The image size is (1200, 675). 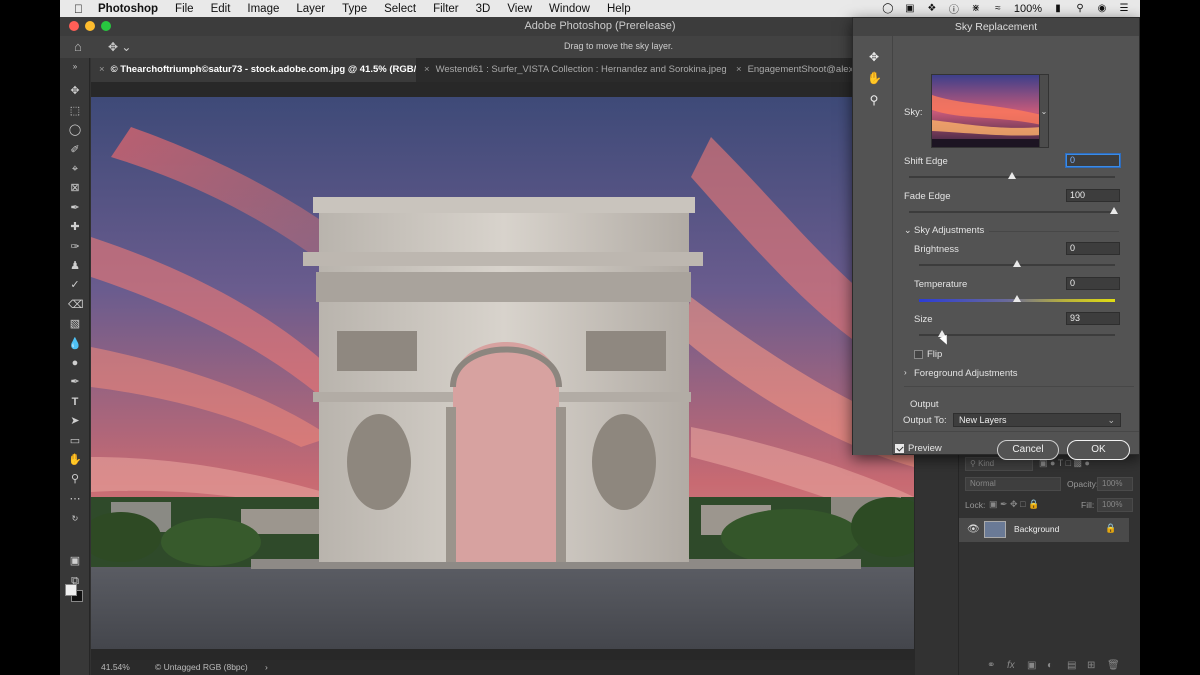 What do you see at coordinates (1115, 484) in the screenshot?
I see `opacity-field: 100%` at bounding box center [1115, 484].